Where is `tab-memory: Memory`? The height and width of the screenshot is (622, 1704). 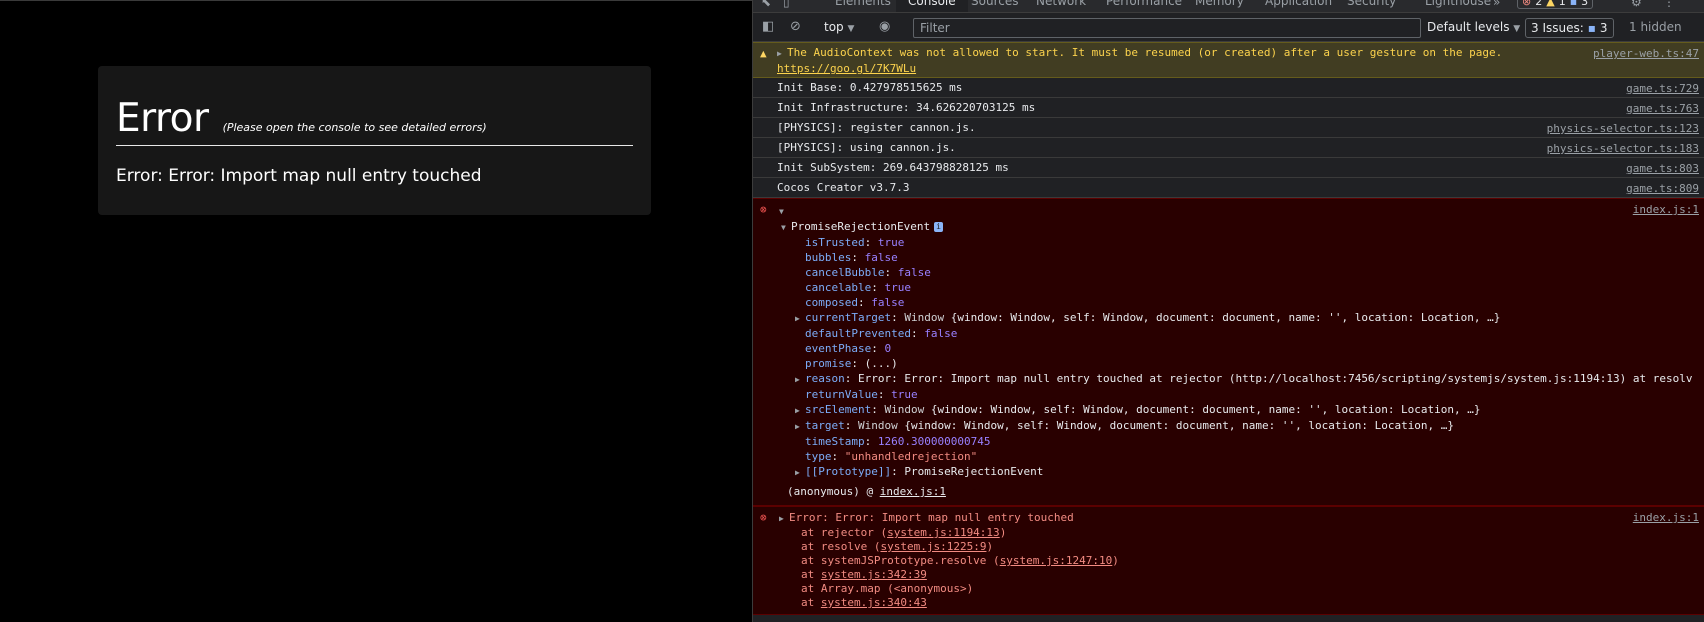 tab-memory: Memory is located at coordinates (1219, 4).